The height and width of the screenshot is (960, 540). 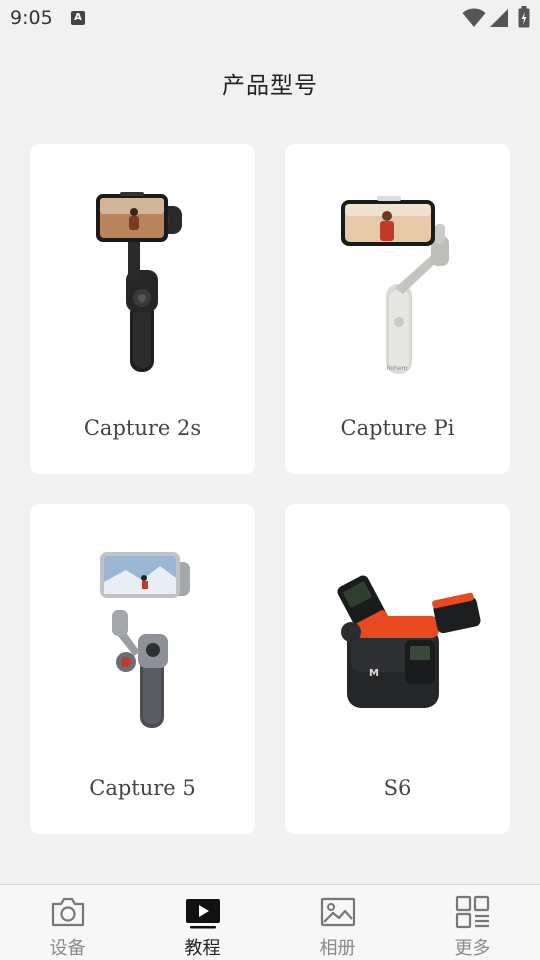 I want to click on play-icon, so click(x=203, y=914).